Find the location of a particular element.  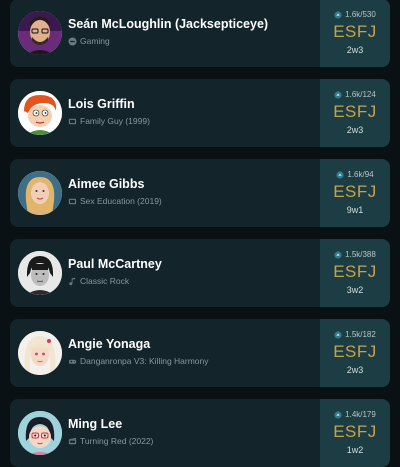

profile-category: Classic Rock is located at coordinates (98, 281).